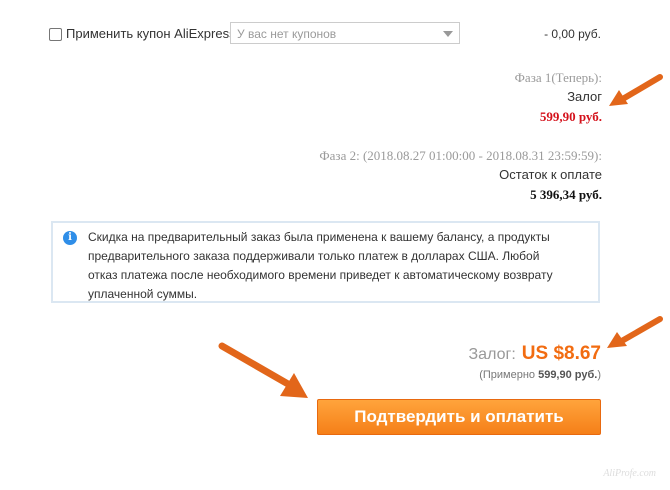 This screenshot has height=490, width=670. I want to click on phase-1-label: Залог, so click(584, 96).